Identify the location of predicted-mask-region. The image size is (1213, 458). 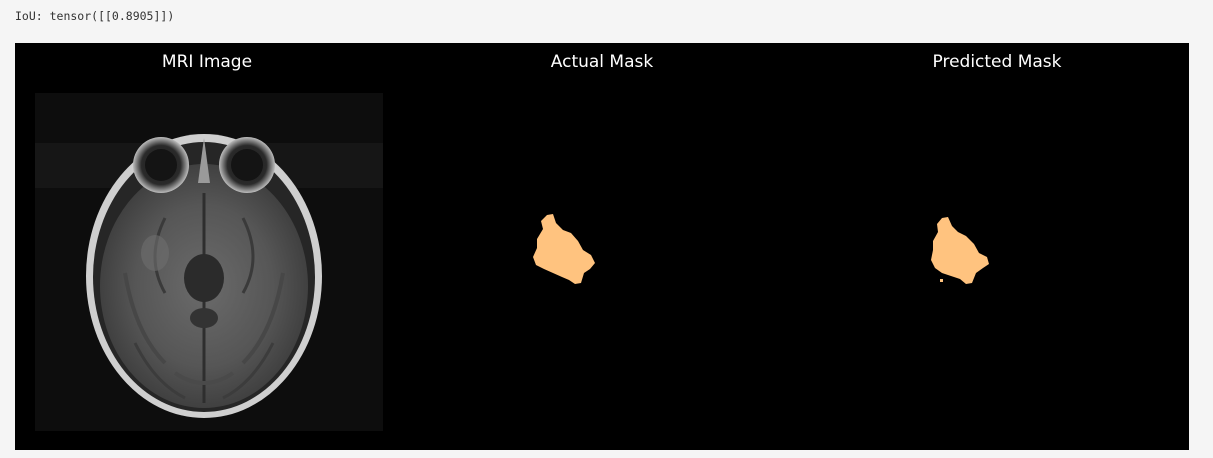
(960, 250).